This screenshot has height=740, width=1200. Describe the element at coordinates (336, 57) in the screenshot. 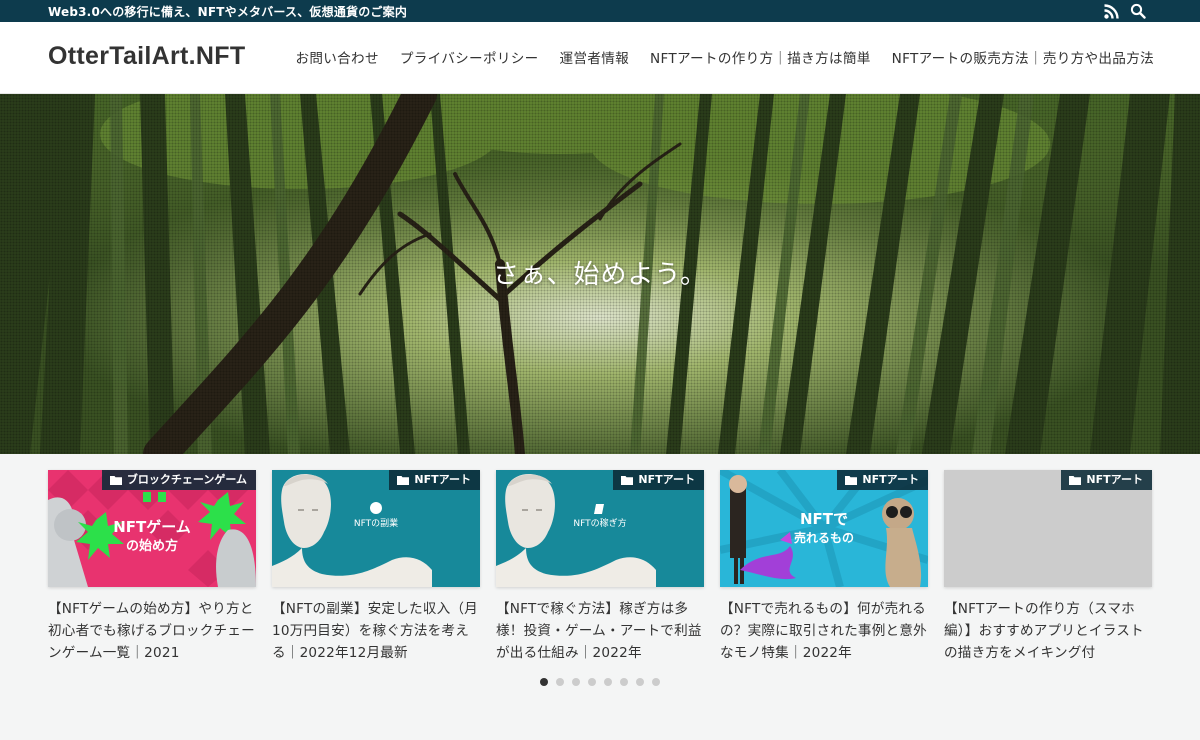

I see `nav-contact: お問い合わせ` at that location.